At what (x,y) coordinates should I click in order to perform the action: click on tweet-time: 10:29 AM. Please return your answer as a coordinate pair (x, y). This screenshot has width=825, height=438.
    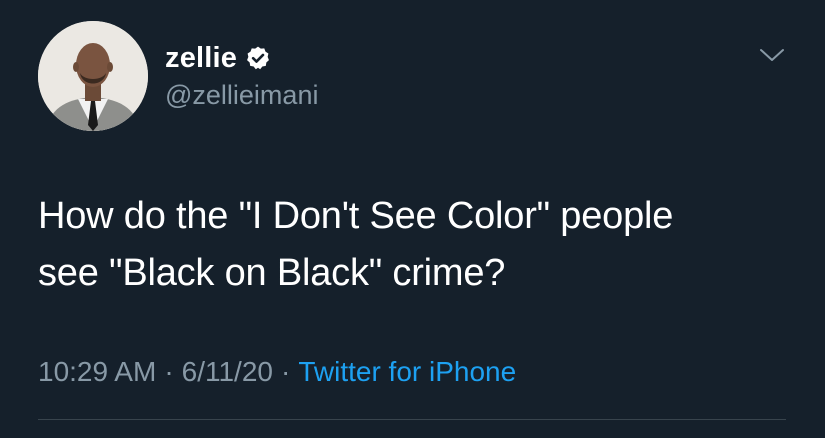
    Looking at the image, I should click on (97, 372).